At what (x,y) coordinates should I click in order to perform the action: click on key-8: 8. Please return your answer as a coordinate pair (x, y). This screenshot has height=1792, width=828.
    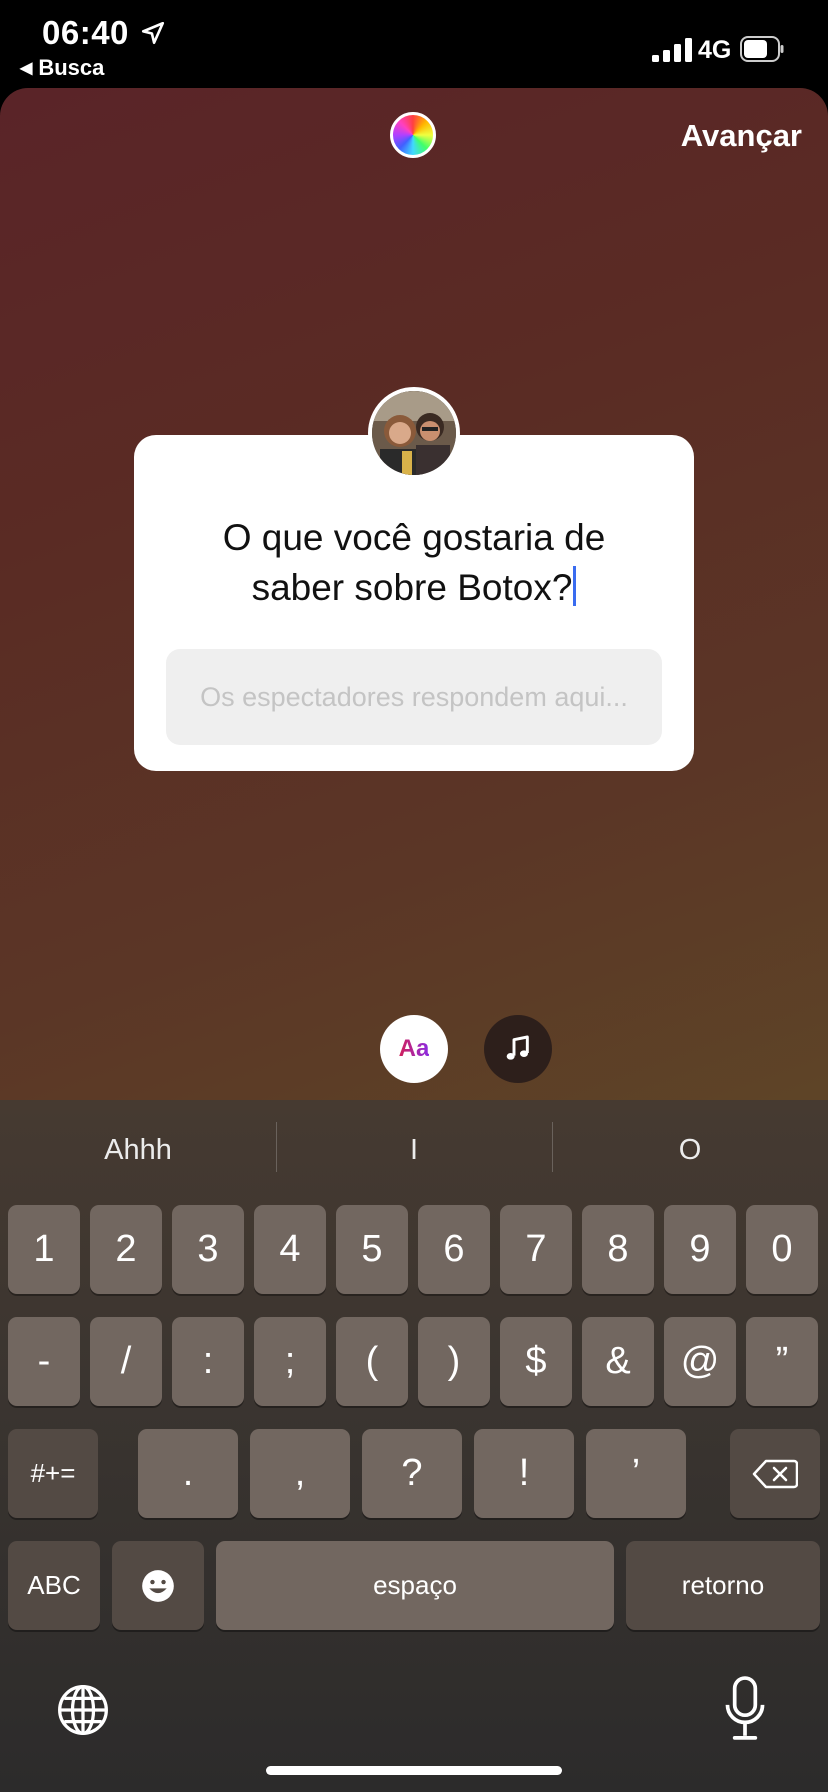
    Looking at the image, I should click on (618, 1249).